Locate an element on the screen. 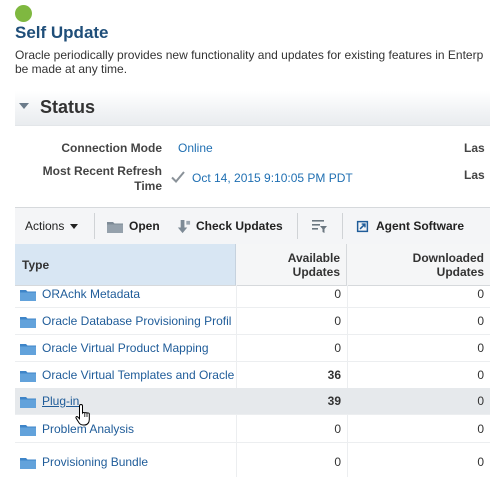 The width and height of the screenshot is (490, 477). table-row: Oracle Virtual Templates and Oracle 36 0 is located at coordinates (252, 375).